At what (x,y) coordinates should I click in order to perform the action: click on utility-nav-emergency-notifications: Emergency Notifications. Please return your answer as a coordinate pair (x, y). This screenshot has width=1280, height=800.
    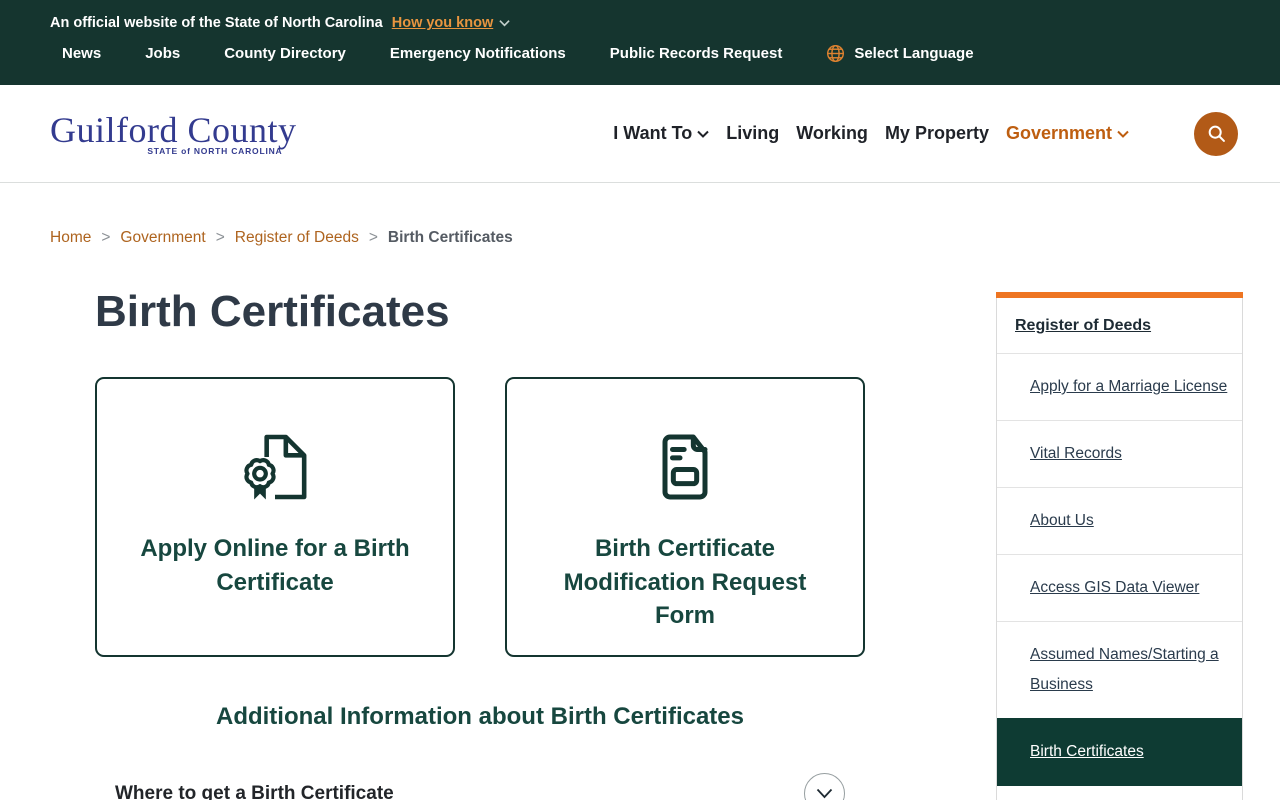
    Looking at the image, I should click on (478, 53).